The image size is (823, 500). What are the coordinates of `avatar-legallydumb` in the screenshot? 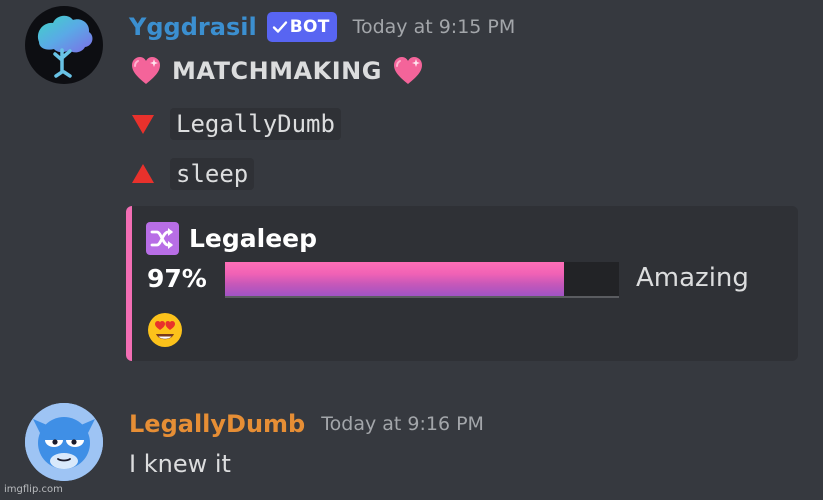 It's located at (64, 442).